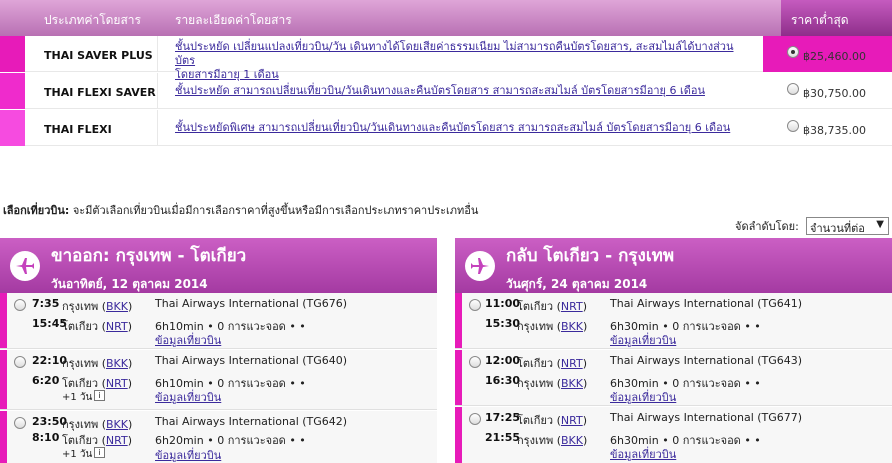  I want to click on airline-flight: Thai Airways International (TG676), so click(251, 303).